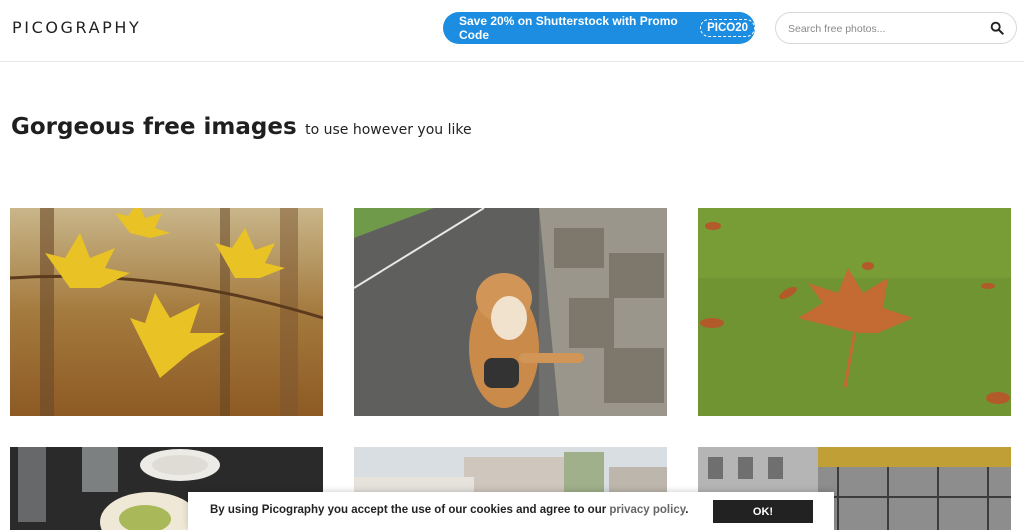 The width and height of the screenshot is (1024, 530). I want to click on promo-text: Save 20% on Shutterstock with Promo Code, so click(568, 28).